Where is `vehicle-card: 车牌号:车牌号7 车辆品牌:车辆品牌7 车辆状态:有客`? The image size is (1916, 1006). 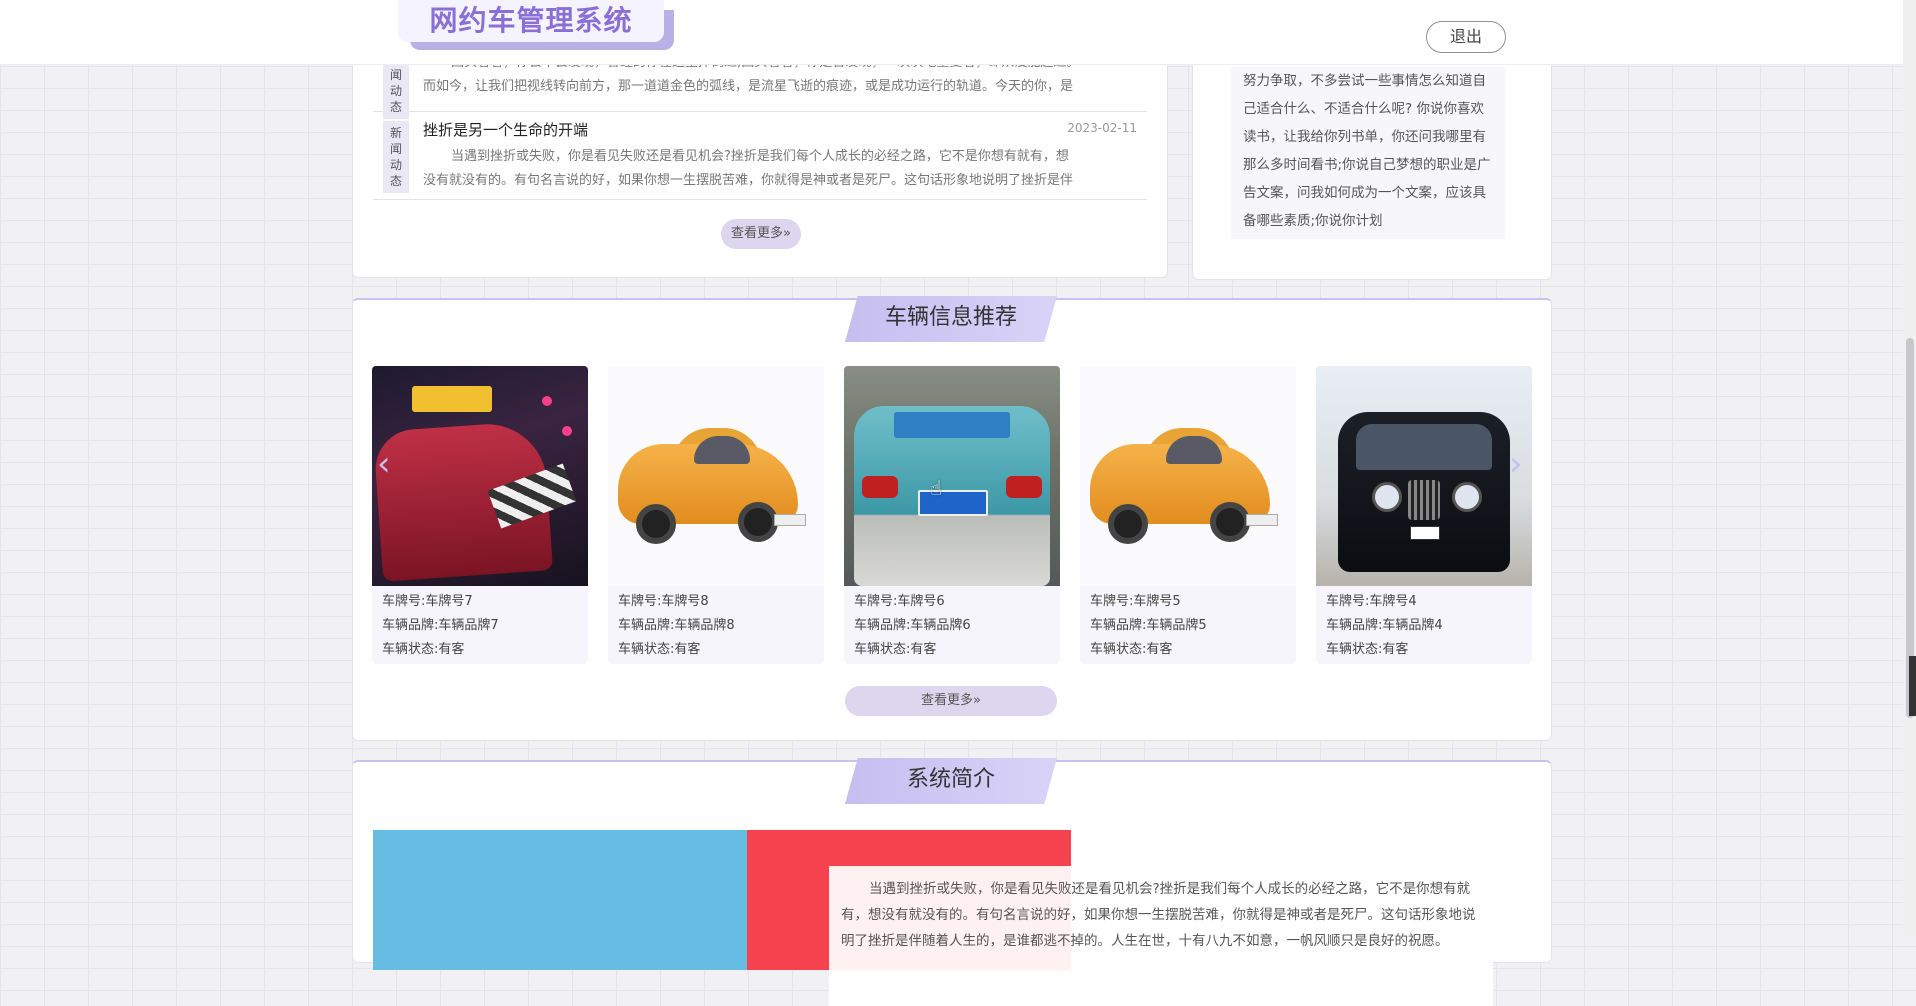 vehicle-card: 车牌号:车牌号7 车辆品牌:车辆品牌7 车辆状态:有客 is located at coordinates (480, 515).